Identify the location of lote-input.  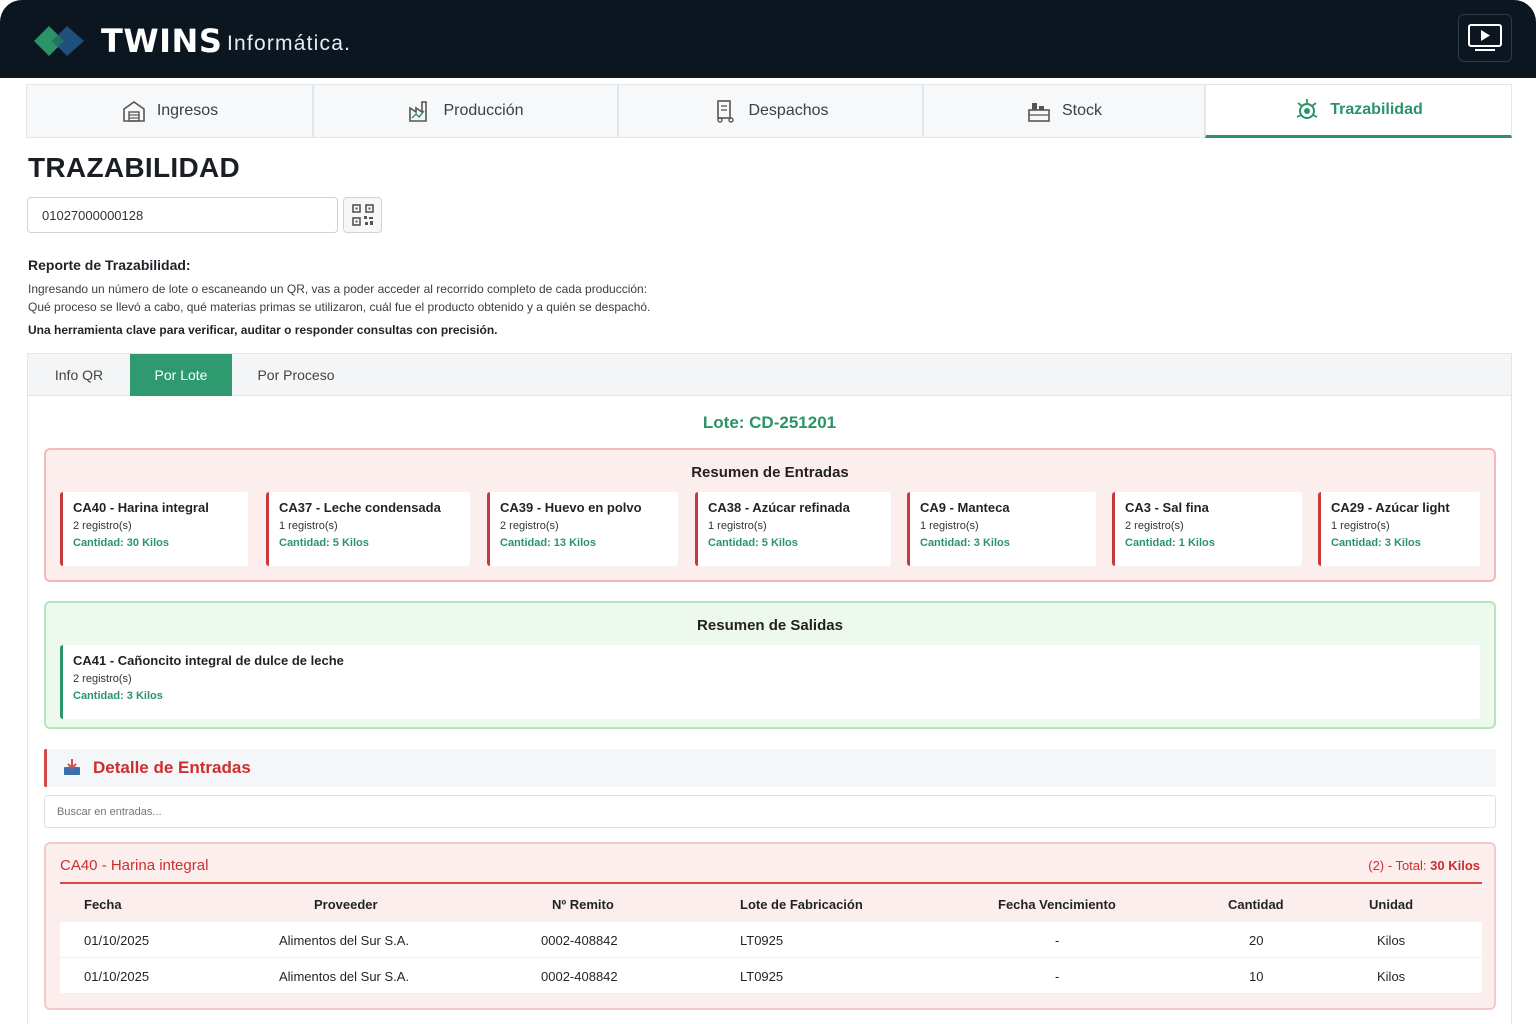
(182, 215).